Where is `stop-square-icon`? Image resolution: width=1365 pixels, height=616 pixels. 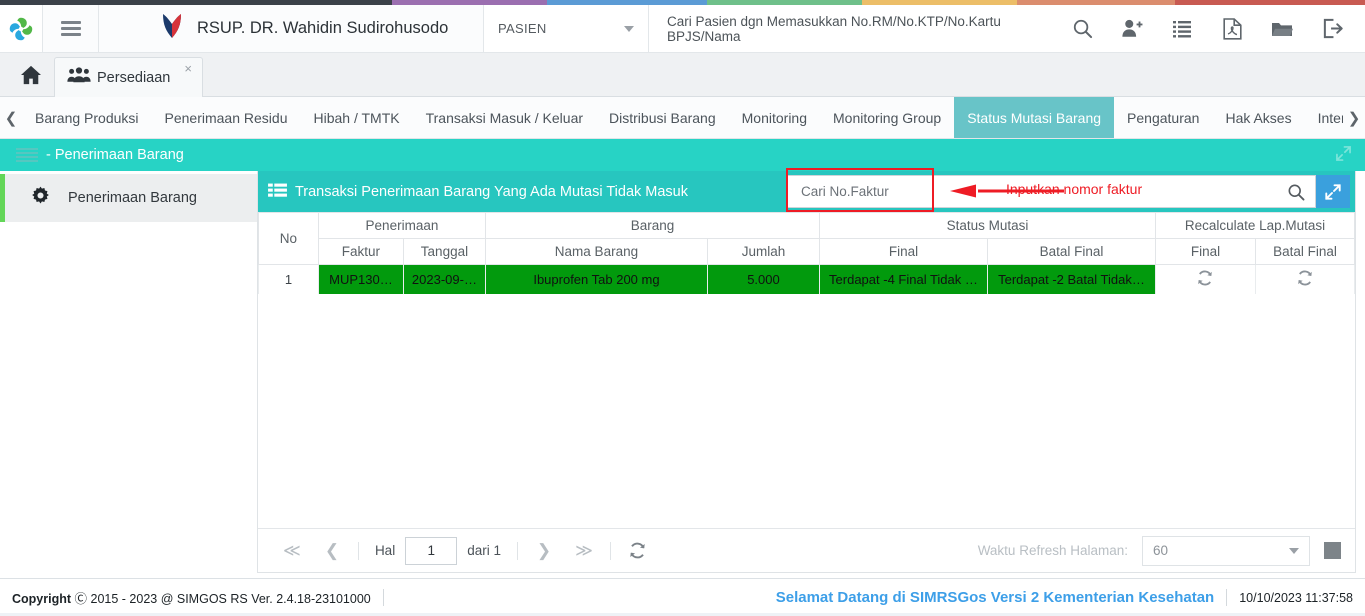
stop-square-icon is located at coordinates (1332, 550).